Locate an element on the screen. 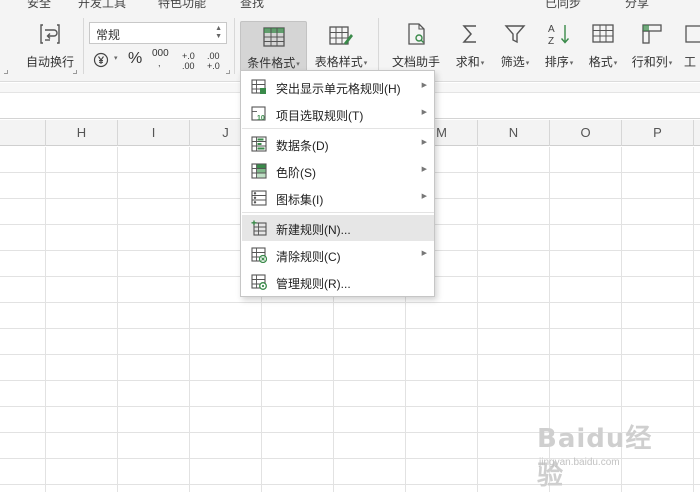 The width and height of the screenshot is (700, 492). menu-item-clear-rules: 清除规则(C) ▶ is located at coordinates (338, 255).